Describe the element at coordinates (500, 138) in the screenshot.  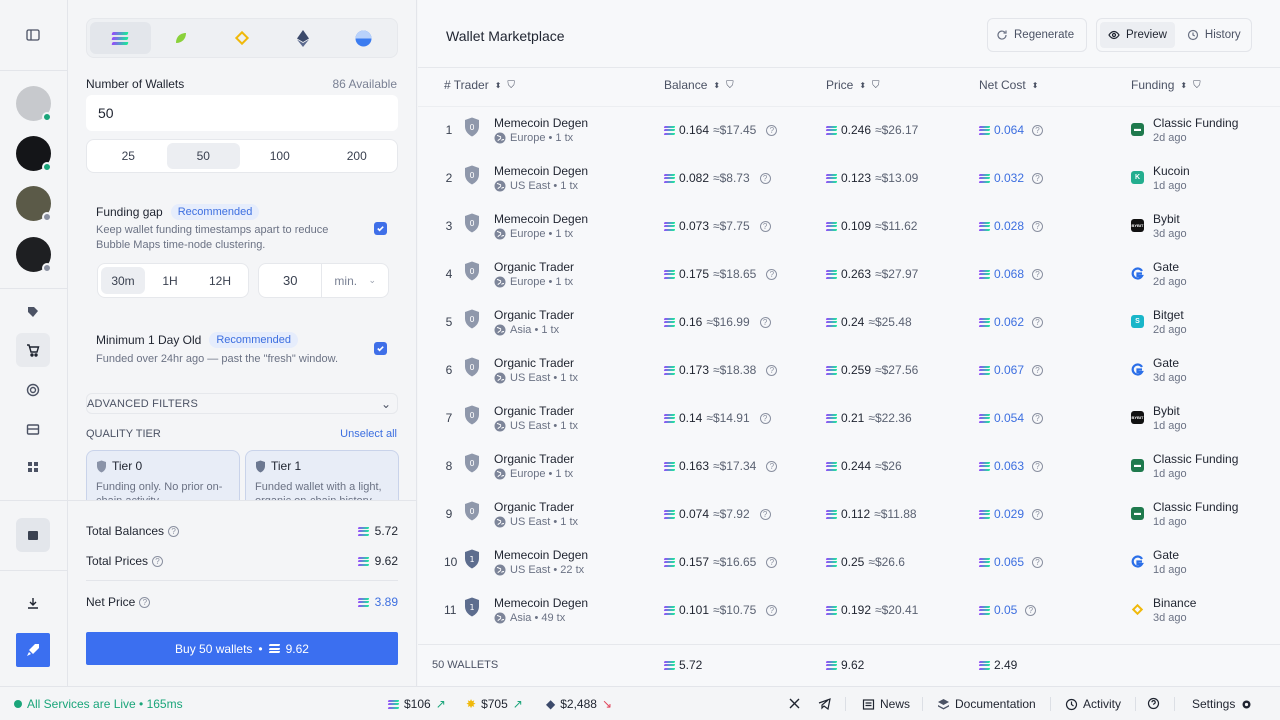
I see `globe-icon` at that location.